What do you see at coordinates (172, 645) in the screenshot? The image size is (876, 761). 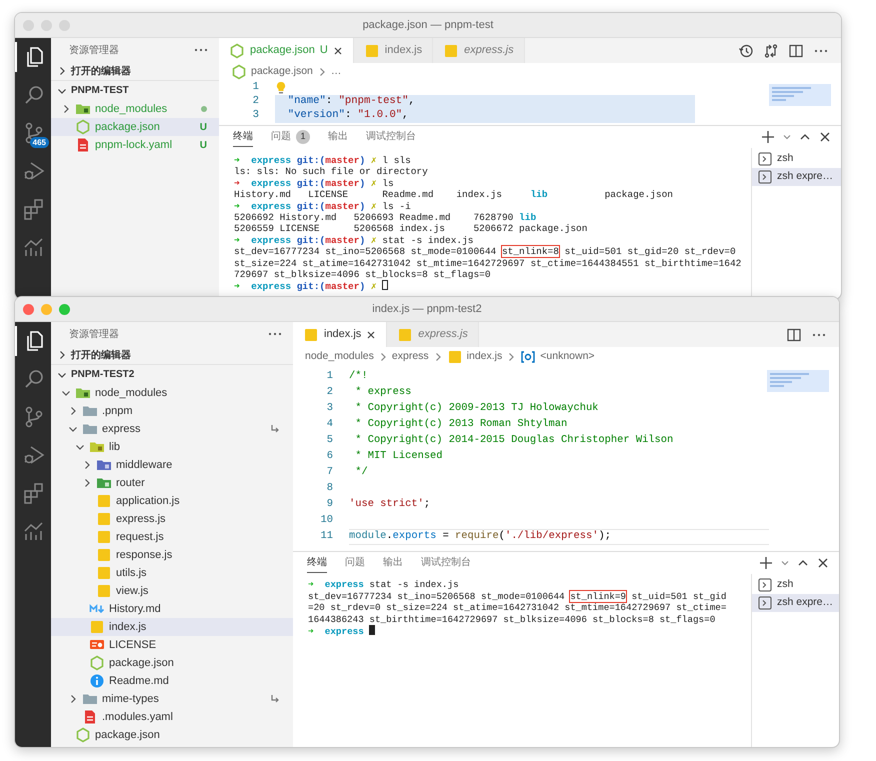 I see `tree-item: LICENSE` at bounding box center [172, 645].